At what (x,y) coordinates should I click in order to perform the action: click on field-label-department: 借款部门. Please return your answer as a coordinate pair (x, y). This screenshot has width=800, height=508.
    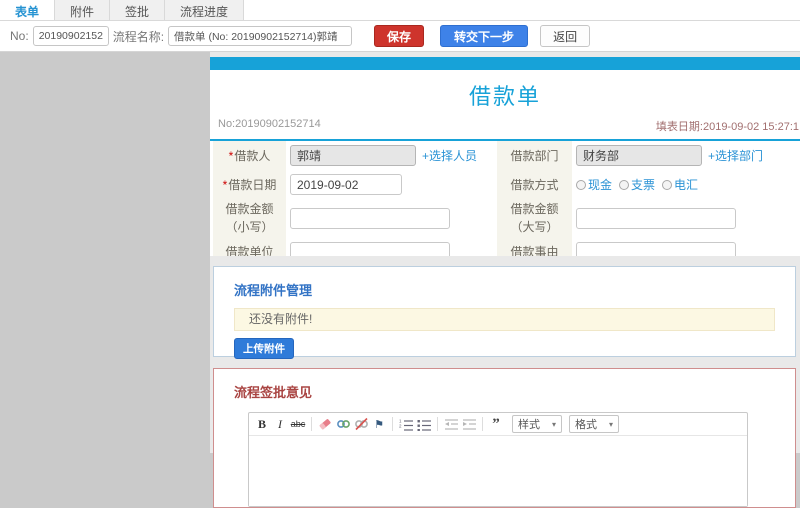
    Looking at the image, I should click on (534, 155).